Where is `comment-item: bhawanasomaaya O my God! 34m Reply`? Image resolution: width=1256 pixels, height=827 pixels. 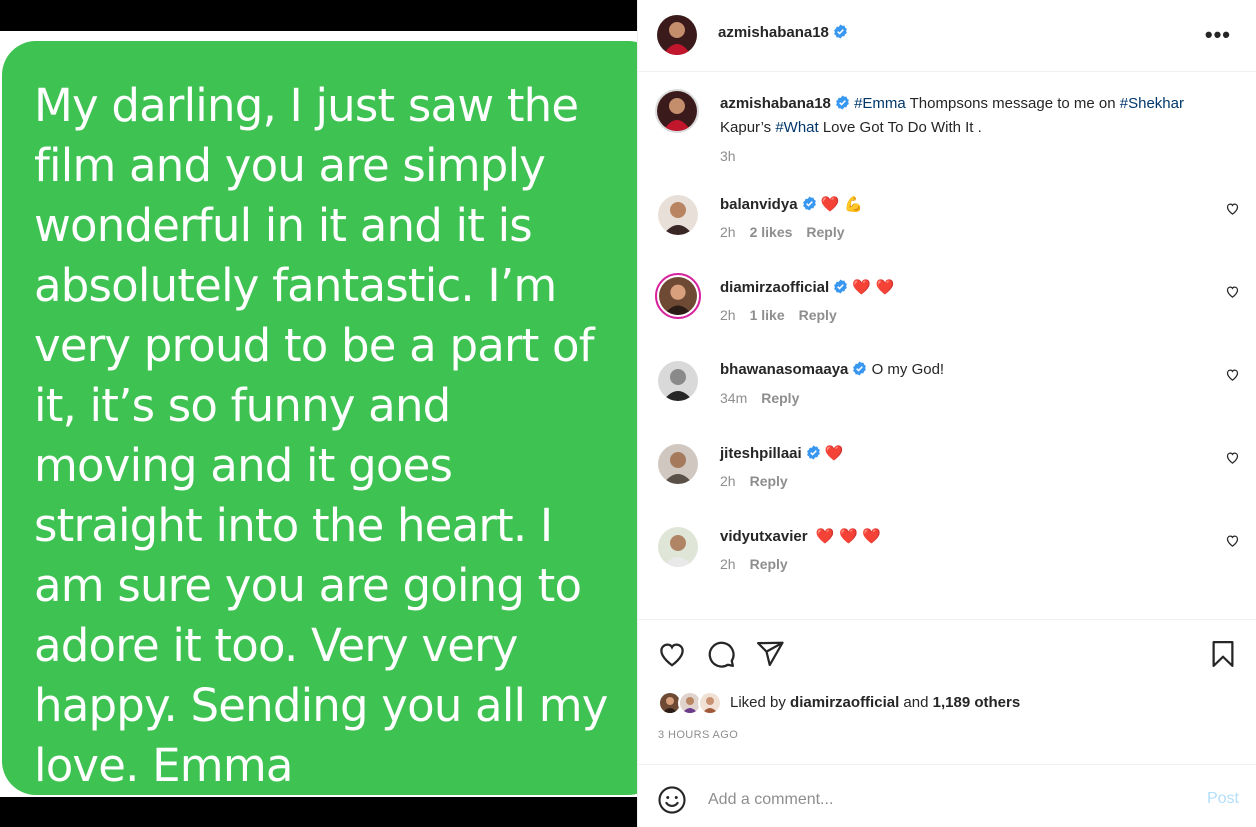 comment-item: bhawanasomaaya O my God! 34m Reply is located at coordinates (947, 400).